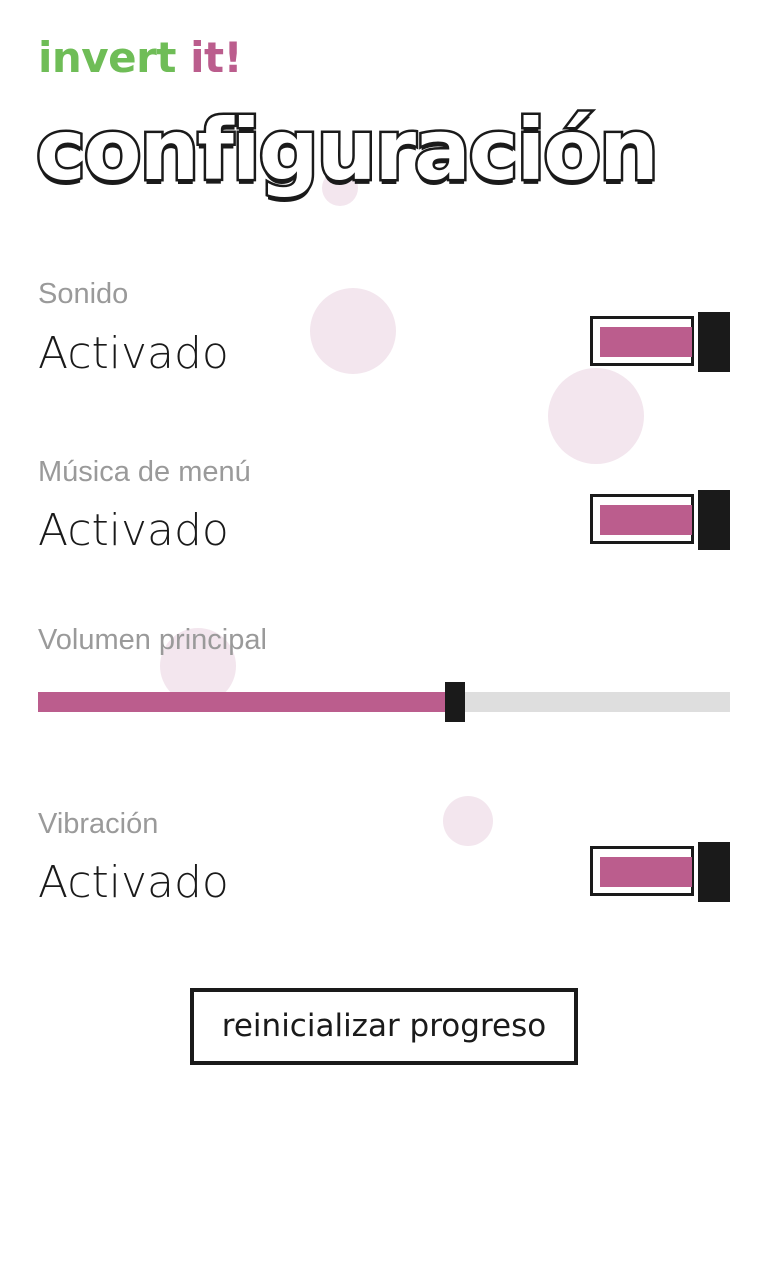 The image size is (768, 1280). Describe the element at coordinates (455, 702) in the screenshot. I see `slider-thumb` at that location.